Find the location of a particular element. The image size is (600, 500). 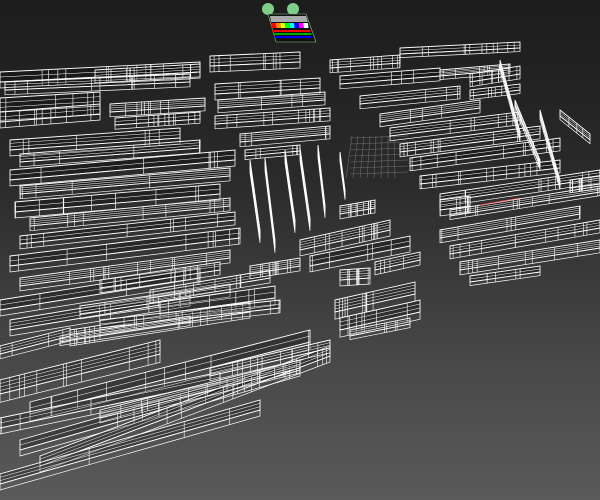

color-palette-card is located at coordinates (289, 23).